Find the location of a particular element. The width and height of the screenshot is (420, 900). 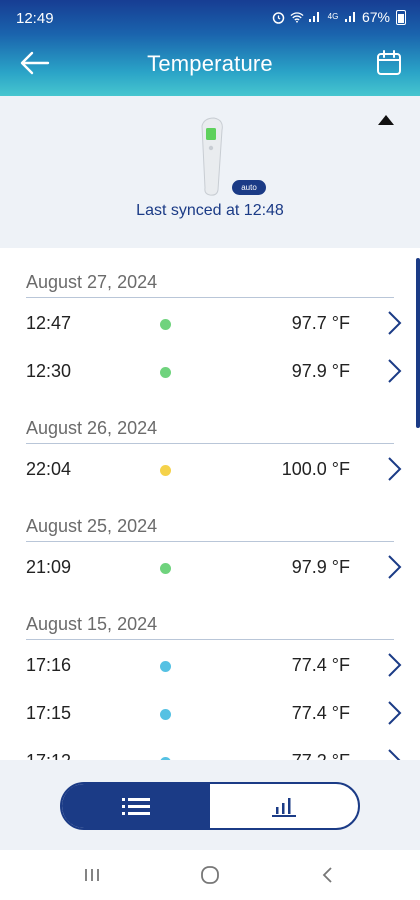

header: 12:49 4G 67% Temperature is located at coordinates (210, 48).